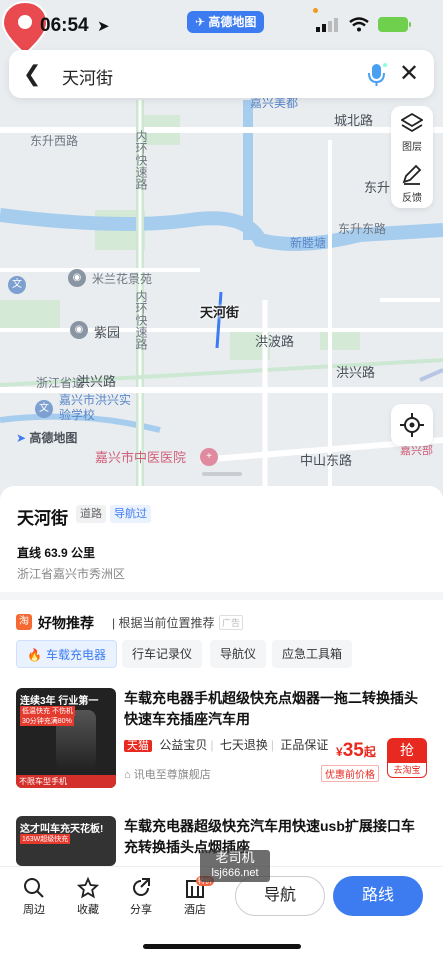 The height and width of the screenshot is (959, 443). I want to click on close-icon: ✕, so click(409, 73).